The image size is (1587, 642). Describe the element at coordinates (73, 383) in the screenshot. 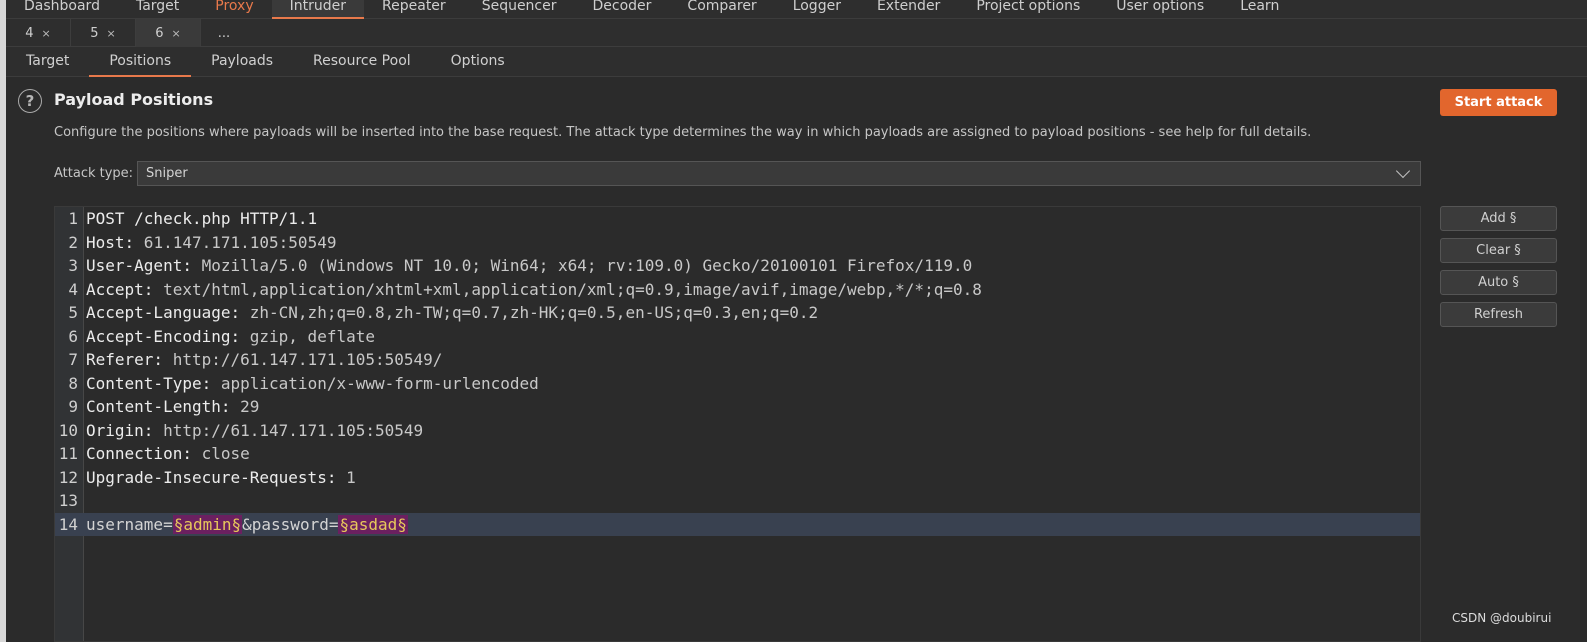

I see `line-number: 8` at that location.